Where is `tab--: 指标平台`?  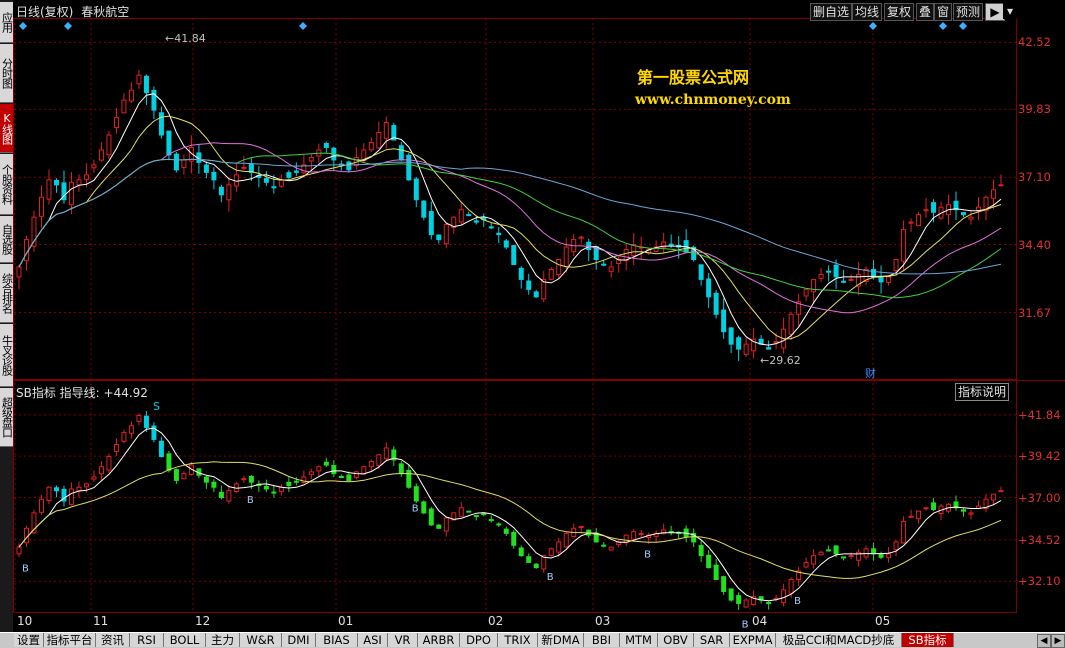
tab--: 指标平台 is located at coordinates (70, 640).